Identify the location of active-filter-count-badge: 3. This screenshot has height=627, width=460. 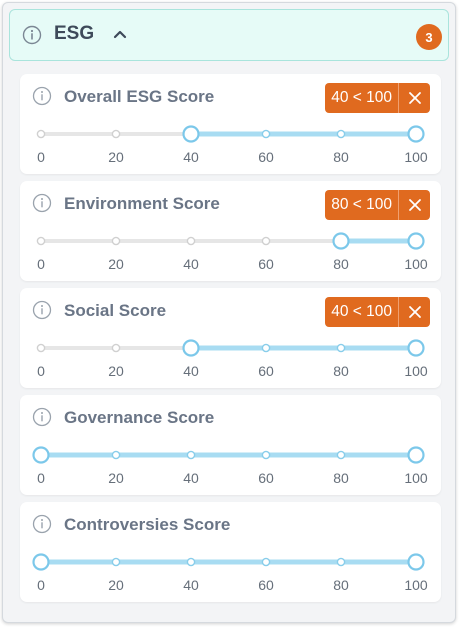
(429, 37).